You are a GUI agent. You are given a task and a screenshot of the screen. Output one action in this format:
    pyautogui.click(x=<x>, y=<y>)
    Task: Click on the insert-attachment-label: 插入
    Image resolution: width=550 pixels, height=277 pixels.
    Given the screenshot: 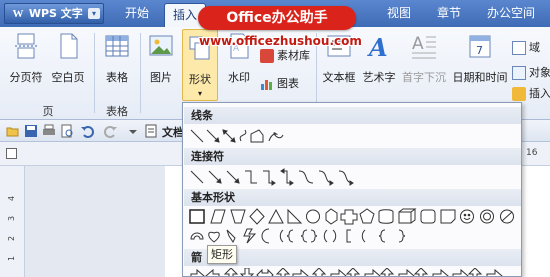 What is the action you would take?
    pyautogui.click(x=539, y=93)
    